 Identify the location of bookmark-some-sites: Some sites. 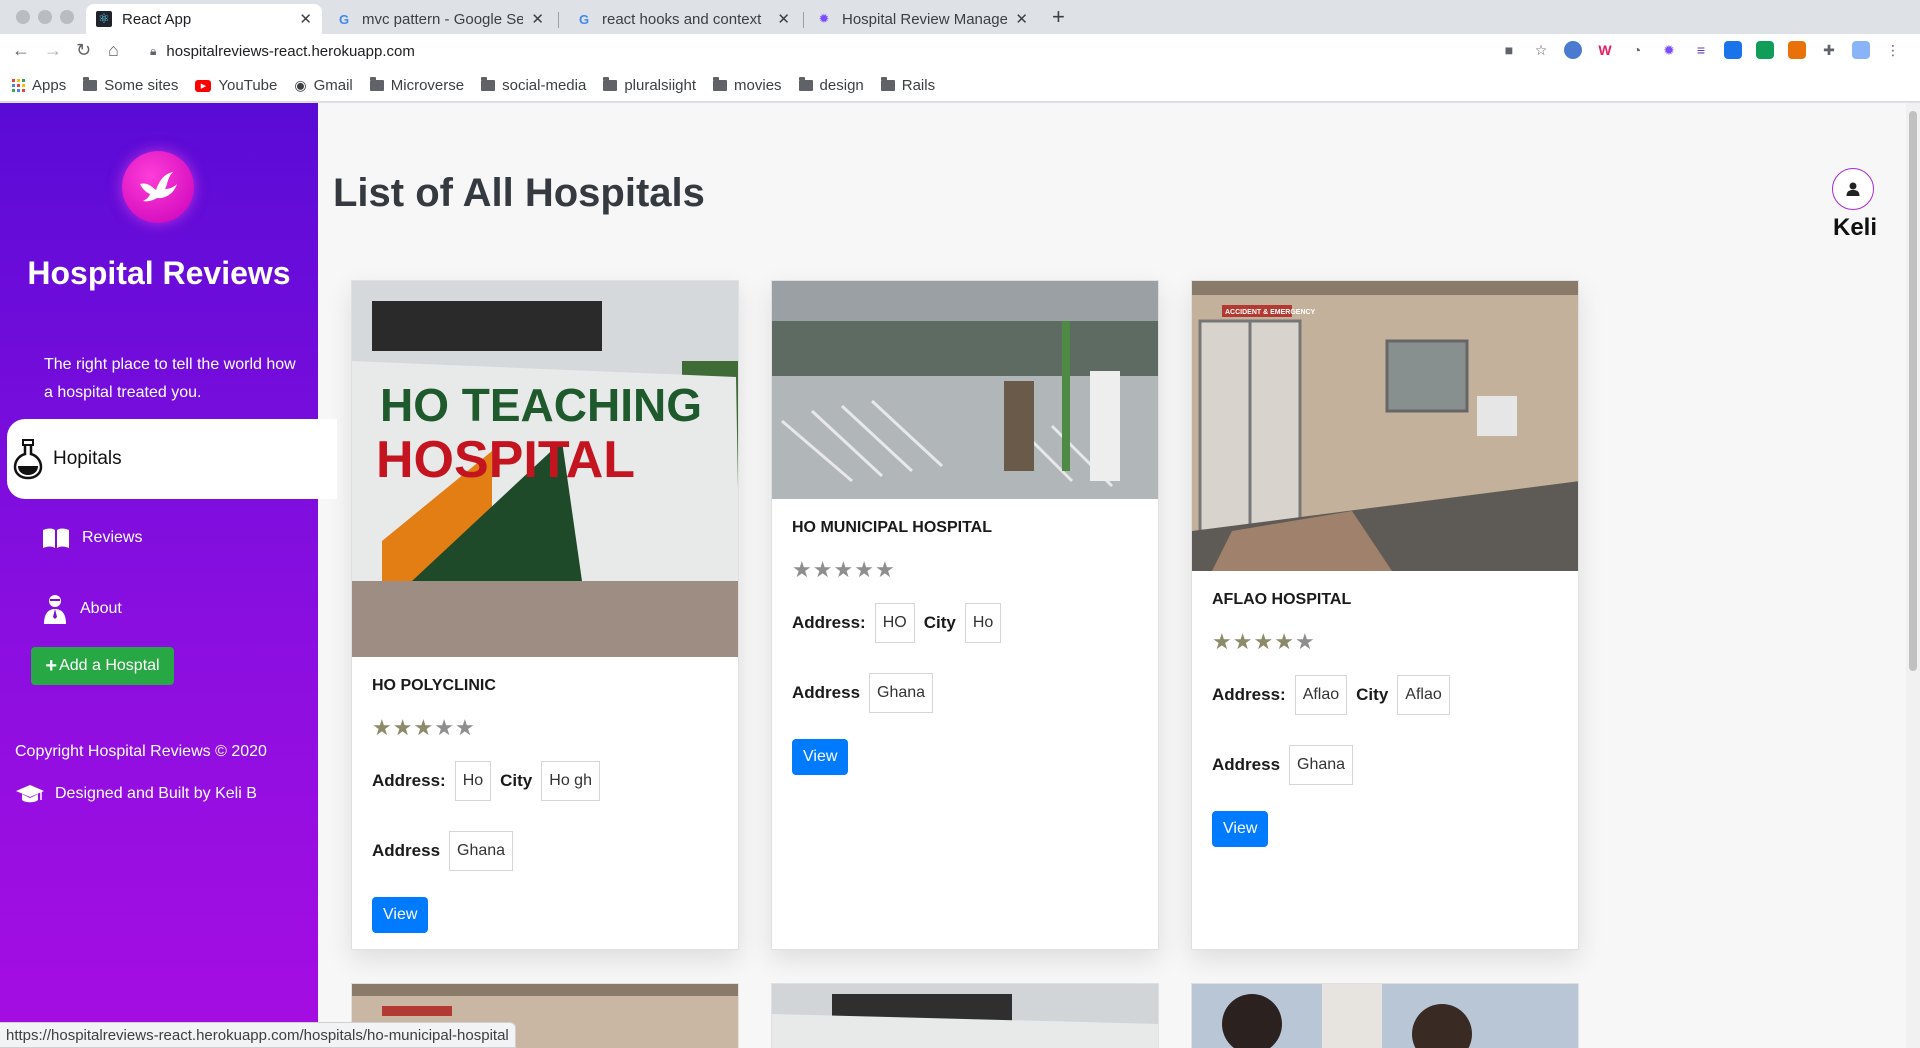
(130, 85).